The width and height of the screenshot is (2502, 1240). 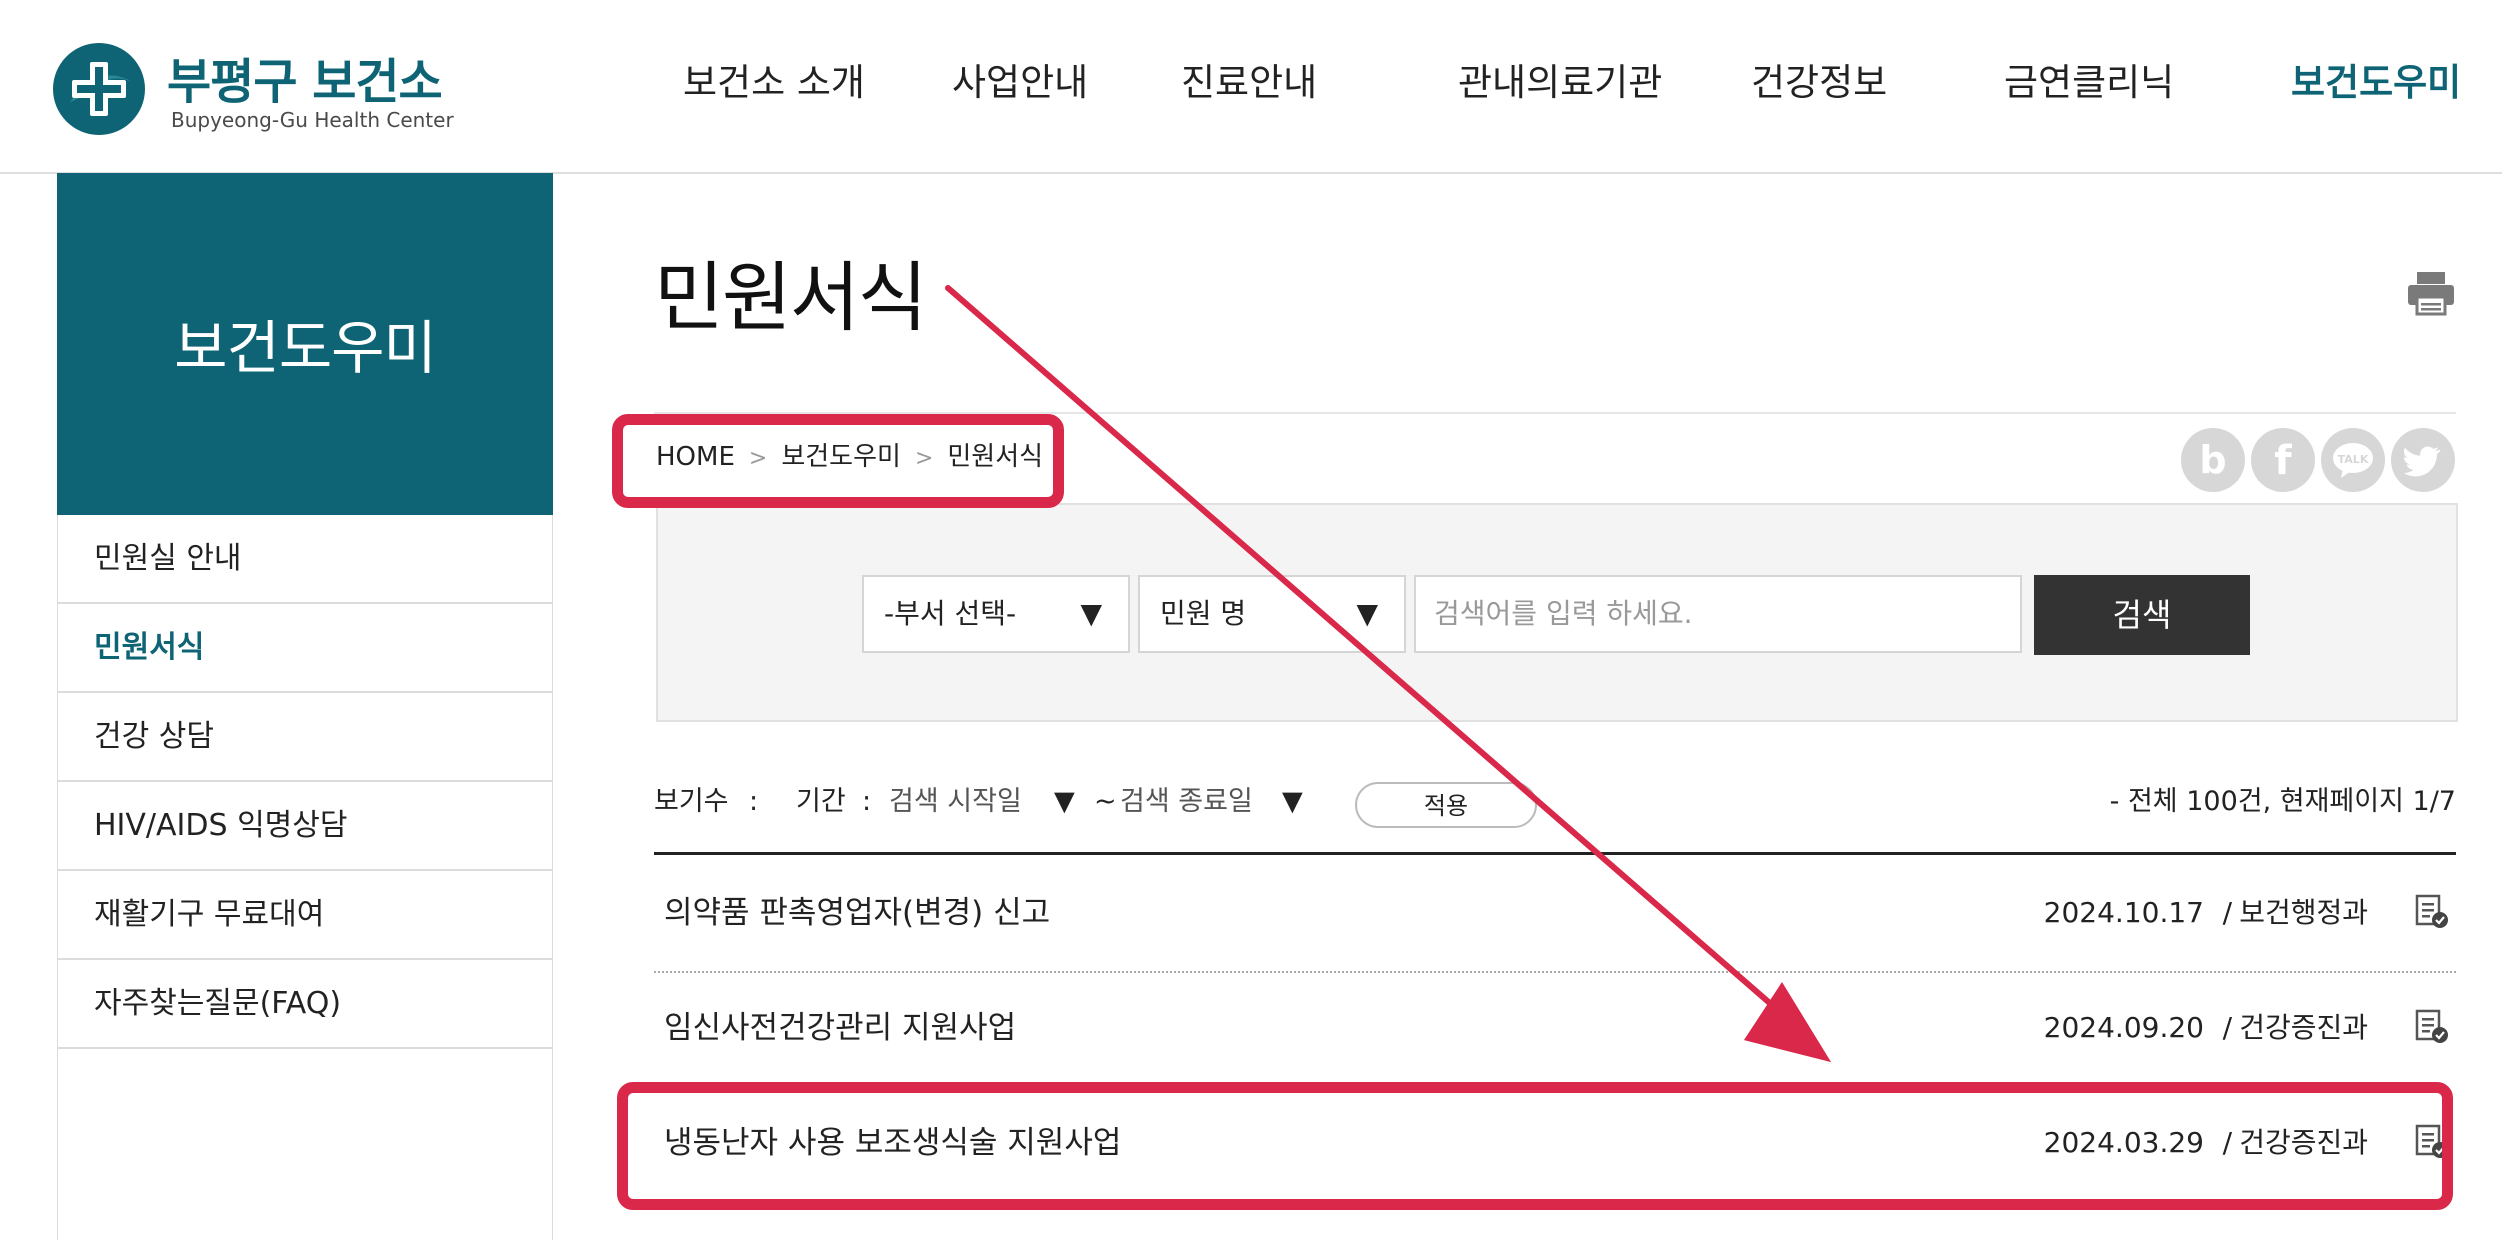 I want to click on row-date: 2024.09.20, so click(x=2123, y=1027).